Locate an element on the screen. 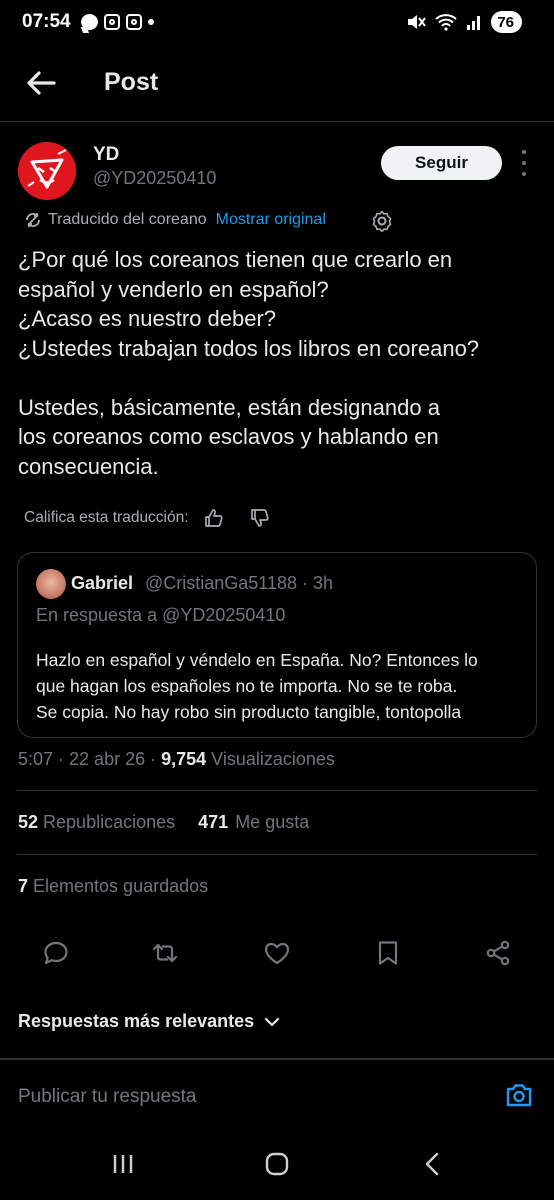 This screenshot has height=1200, width=554. battery-indicator: 76 is located at coordinates (506, 22).